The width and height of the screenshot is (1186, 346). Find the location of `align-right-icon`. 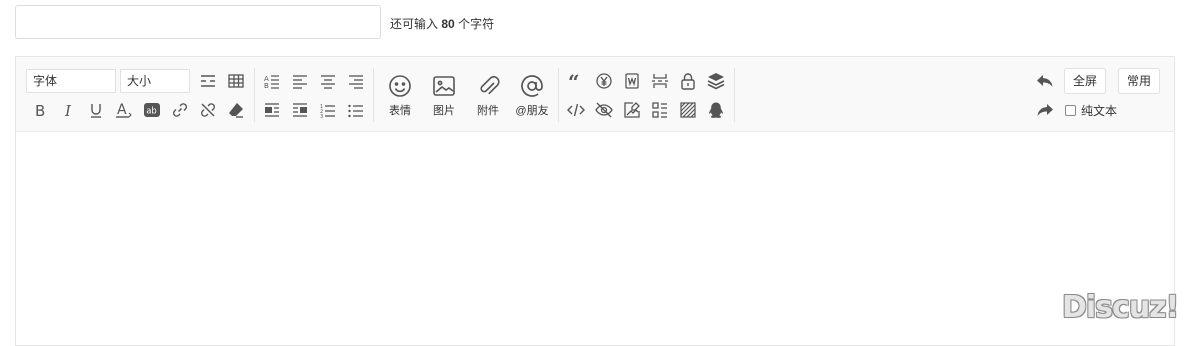

align-right-icon is located at coordinates (356, 81).